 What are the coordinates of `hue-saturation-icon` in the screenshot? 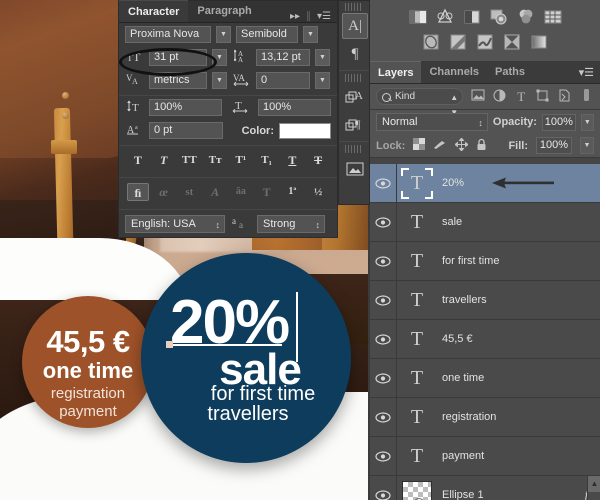 It's located at (553, 17).